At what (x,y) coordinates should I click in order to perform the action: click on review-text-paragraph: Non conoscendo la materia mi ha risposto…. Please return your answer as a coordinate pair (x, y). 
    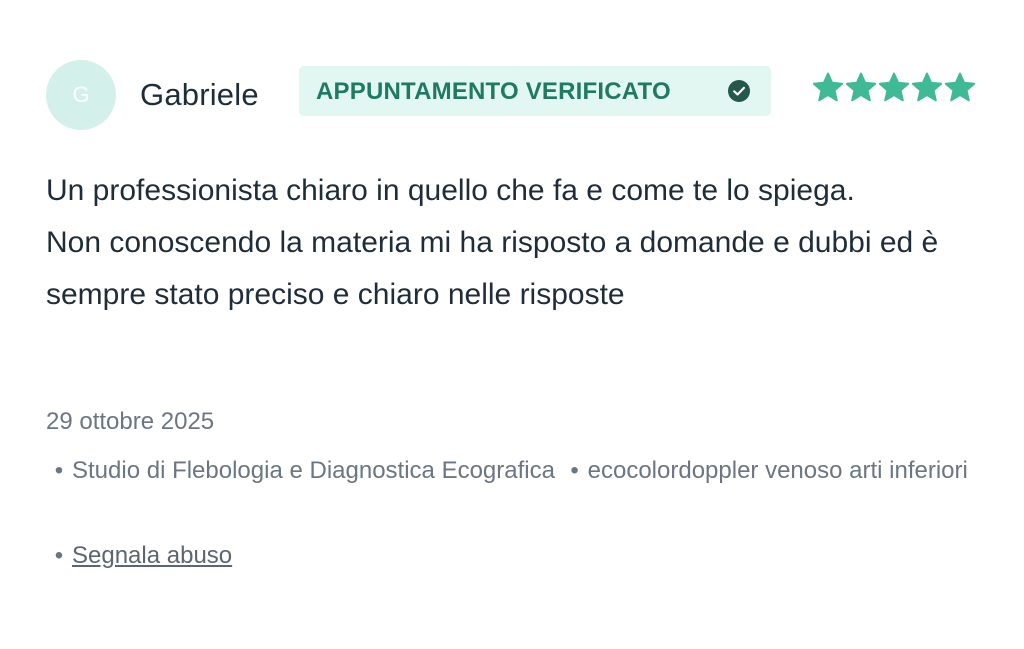
    Looking at the image, I should click on (492, 268).